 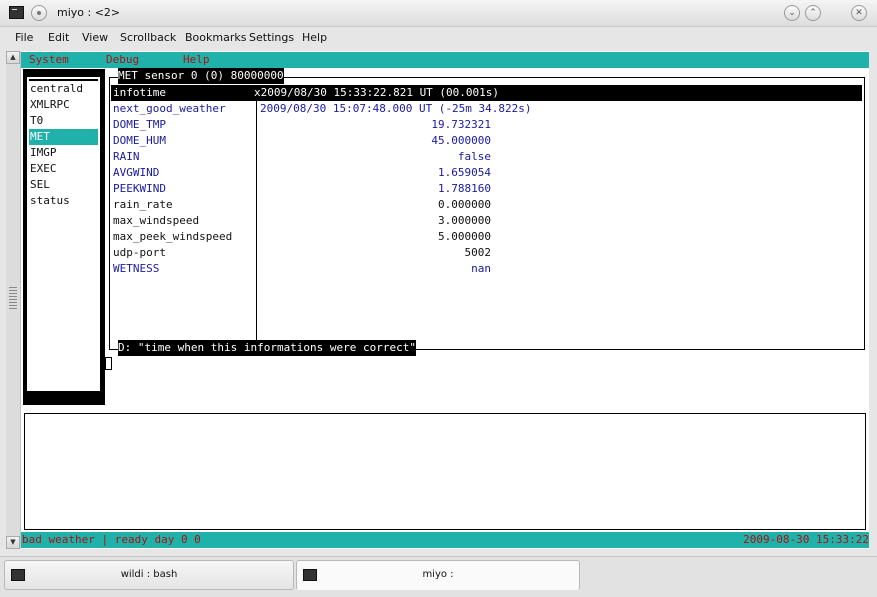 What do you see at coordinates (95, 37) in the screenshot?
I see `menu-view: View` at bounding box center [95, 37].